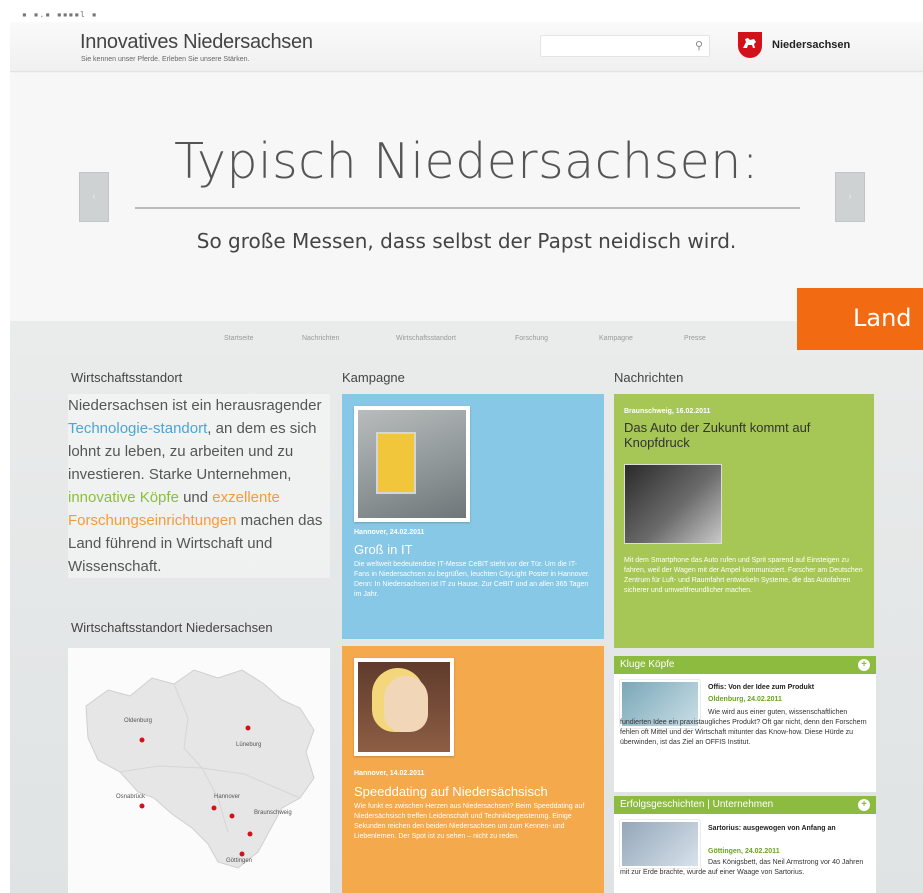 The width and height of the screenshot is (923, 893). What do you see at coordinates (649, 377) in the screenshot?
I see `right-column-title: Nachrichten` at bounding box center [649, 377].